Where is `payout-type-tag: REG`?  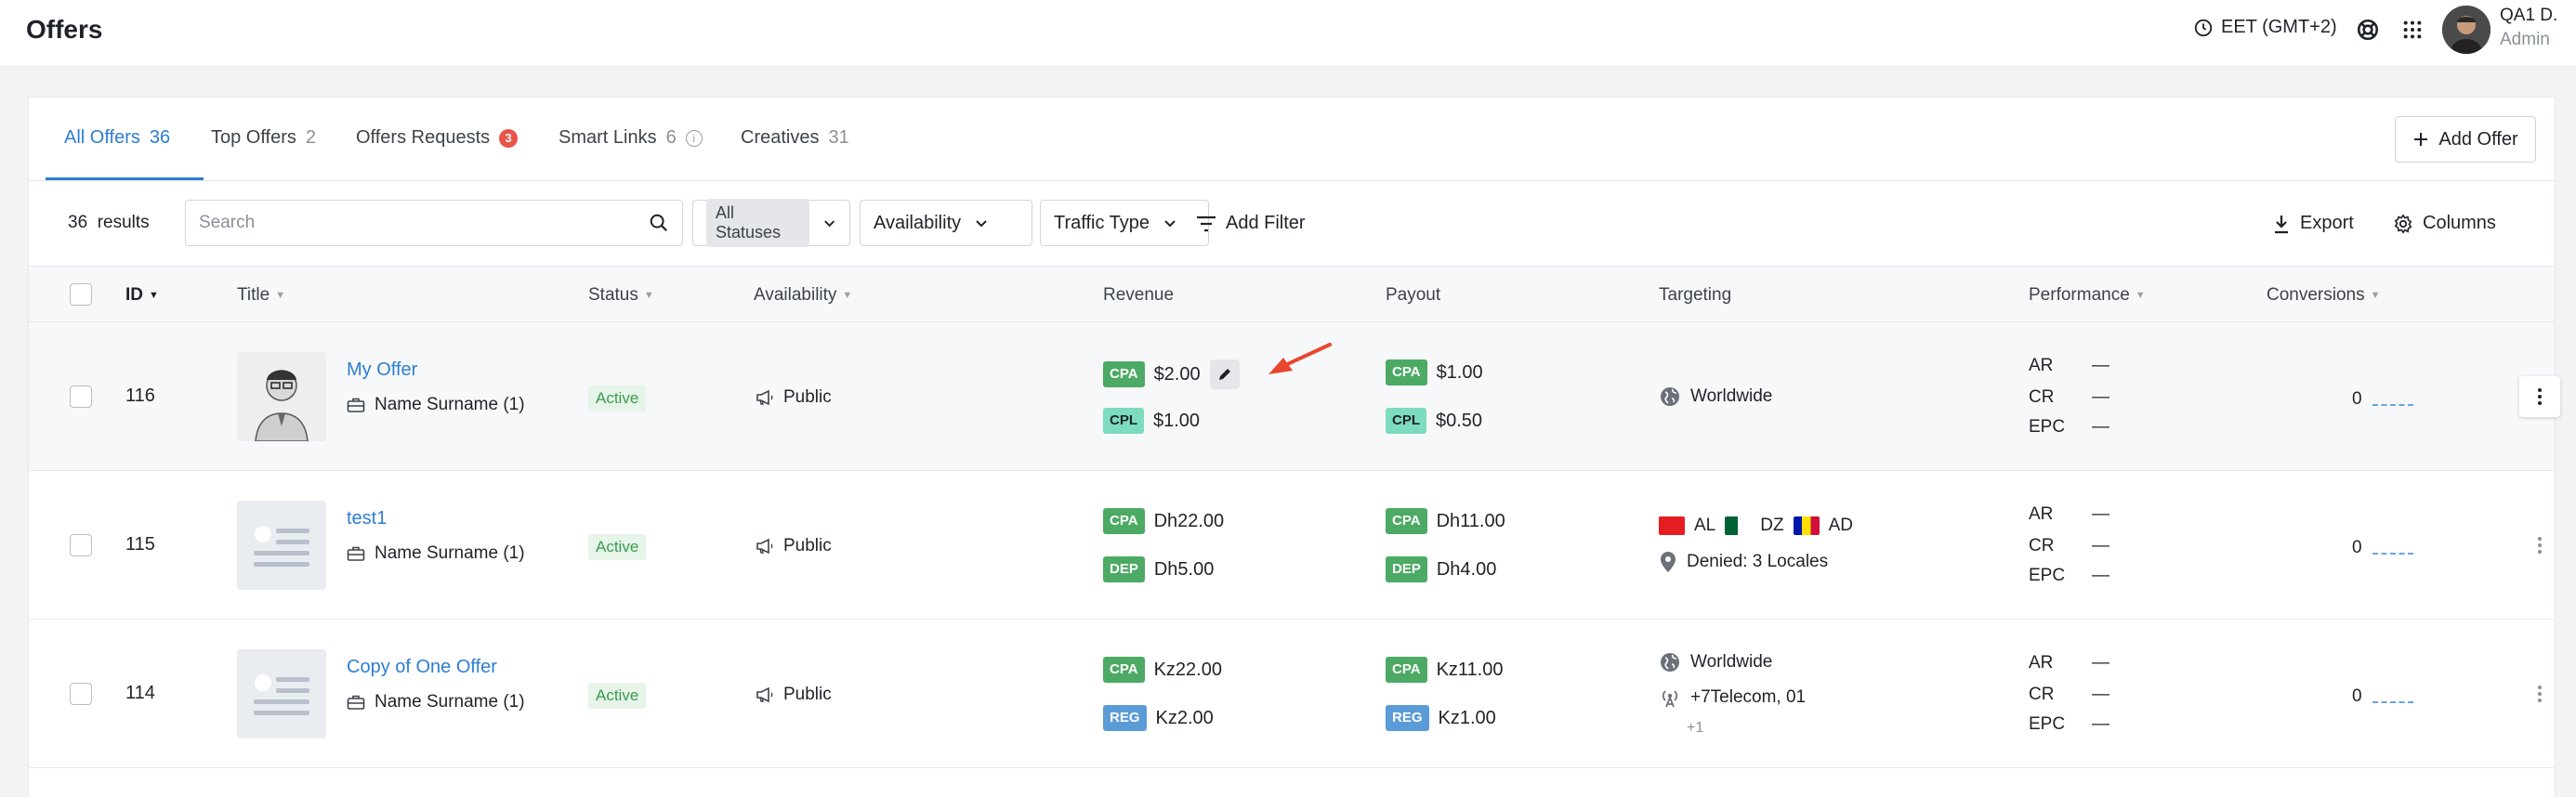 payout-type-tag: REG is located at coordinates (1407, 718).